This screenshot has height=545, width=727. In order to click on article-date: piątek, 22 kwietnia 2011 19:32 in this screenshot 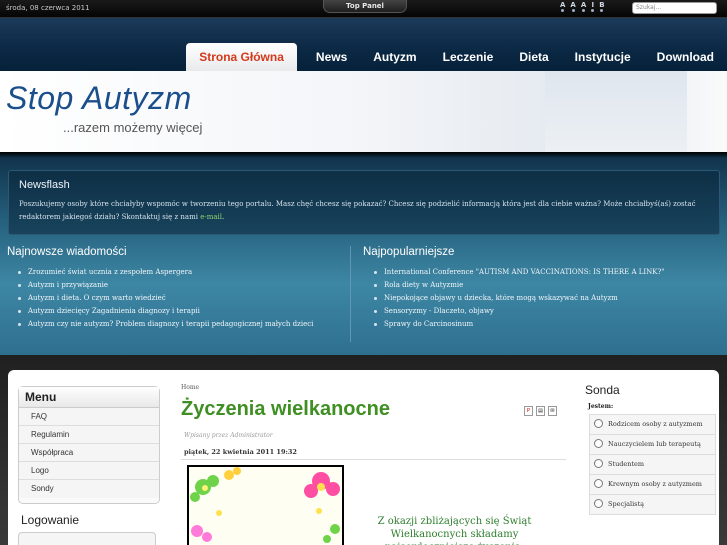, I will do `click(240, 452)`.